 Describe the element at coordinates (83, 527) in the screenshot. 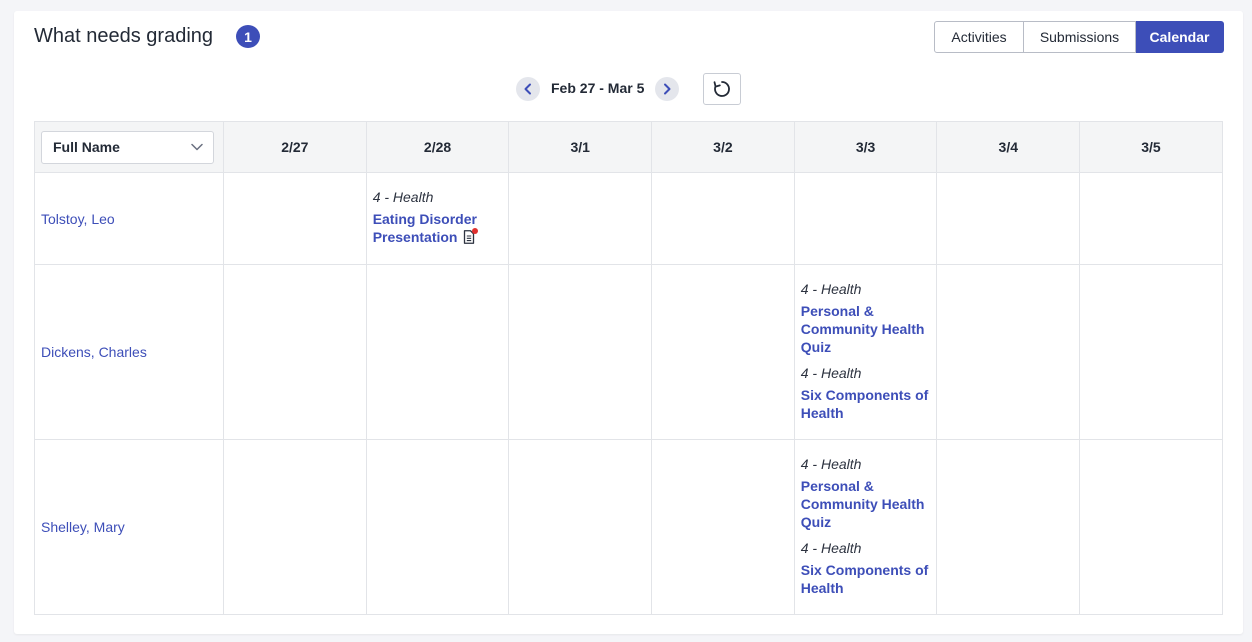

I see `student-name-link: Shelley, Mary` at that location.